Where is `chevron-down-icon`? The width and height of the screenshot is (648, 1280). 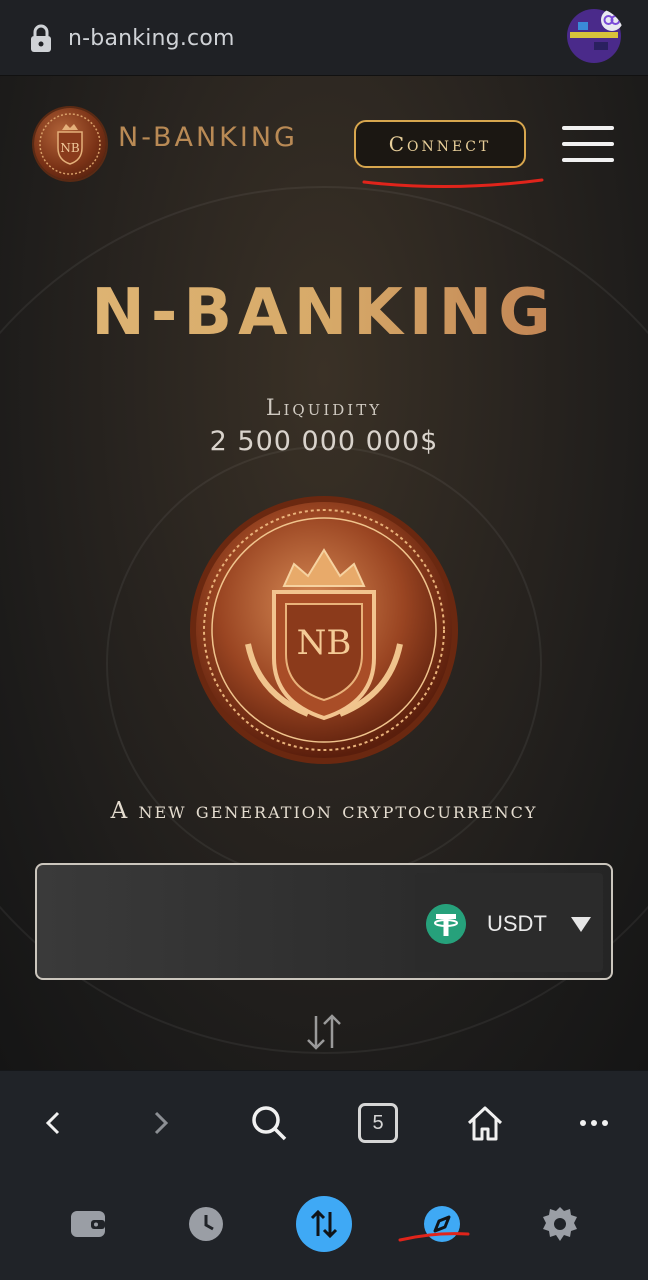 chevron-down-icon is located at coordinates (581, 924).